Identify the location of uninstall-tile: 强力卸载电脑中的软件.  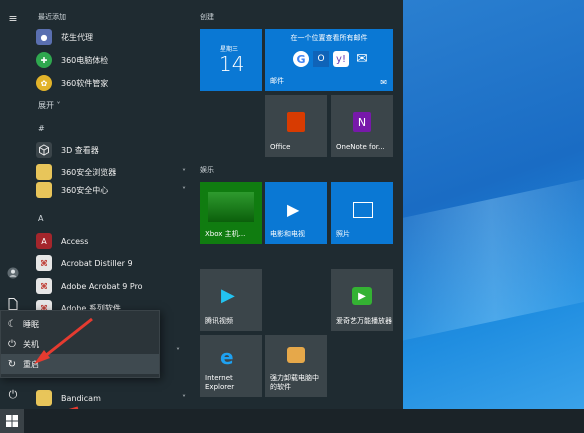
(296, 366).